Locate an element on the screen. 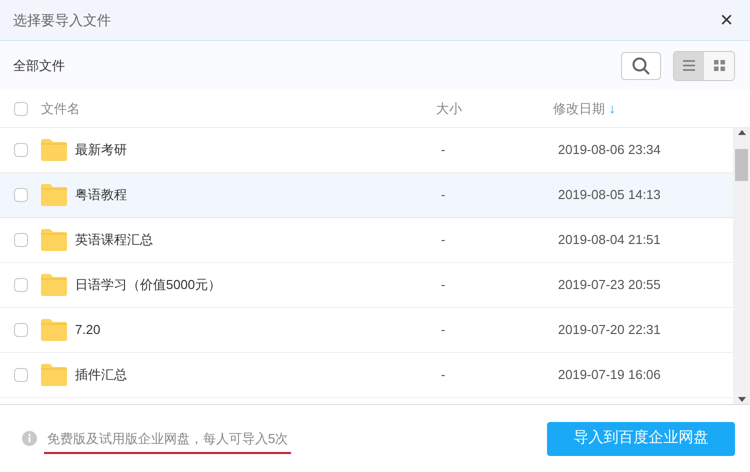 The image size is (750, 472). file-row: 粤语教程 - 2019-08-05 14:13 is located at coordinates (366, 195).